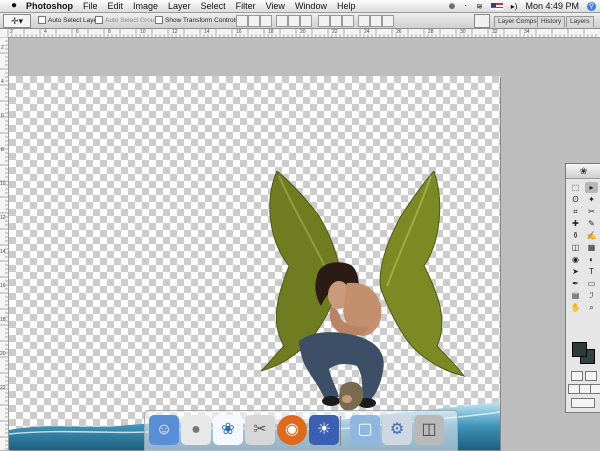  Describe the element at coordinates (583, 171) in the screenshot. I see `toolbox-header: ❀` at that location.